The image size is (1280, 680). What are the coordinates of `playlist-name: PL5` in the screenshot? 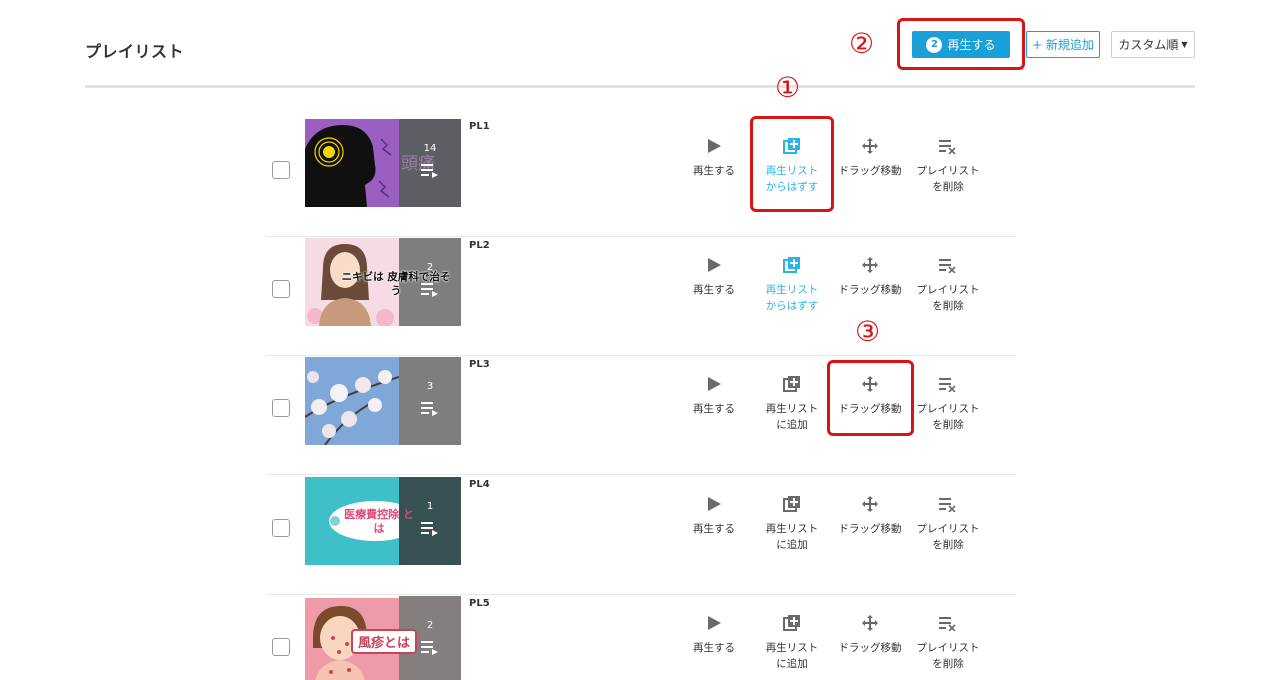 It's located at (479, 603).